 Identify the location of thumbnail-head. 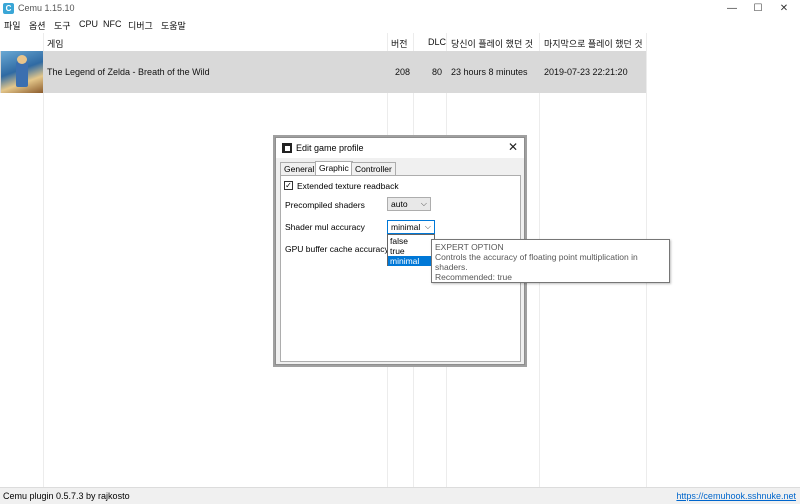
(22, 59).